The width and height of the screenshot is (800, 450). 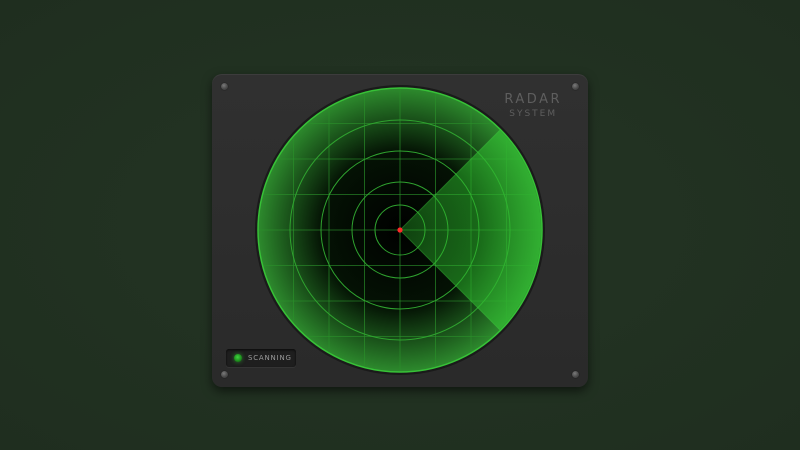 What do you see at coordinates (270, 358) in the screenshot?
I see `status-label: SCANNING` at bounding box center [270, 358].